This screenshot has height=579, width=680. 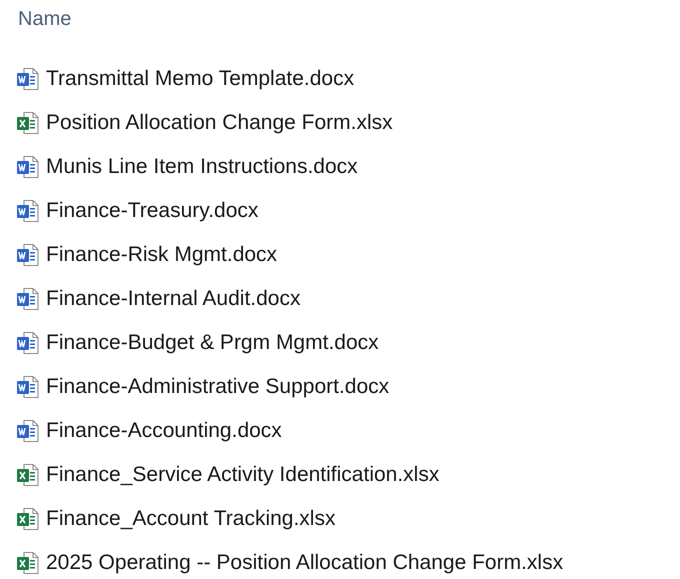 I want to click on file-name: Finance-Administrative Support.docx, so click(x=218, y=387).